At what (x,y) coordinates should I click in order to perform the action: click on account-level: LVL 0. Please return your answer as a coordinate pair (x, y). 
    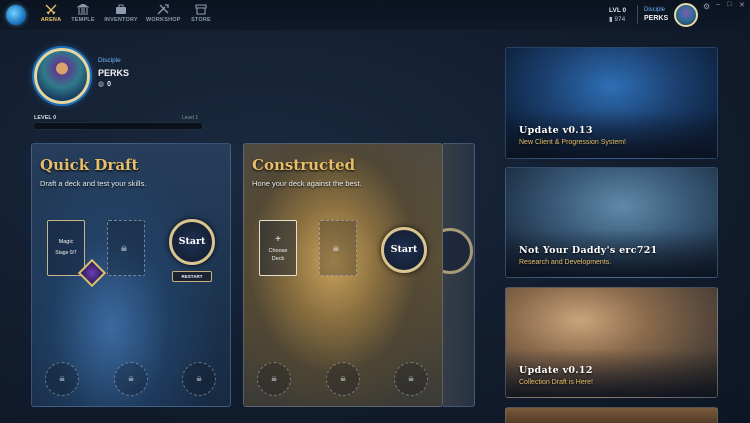
    Looking at the image, I should click on (618, 10).